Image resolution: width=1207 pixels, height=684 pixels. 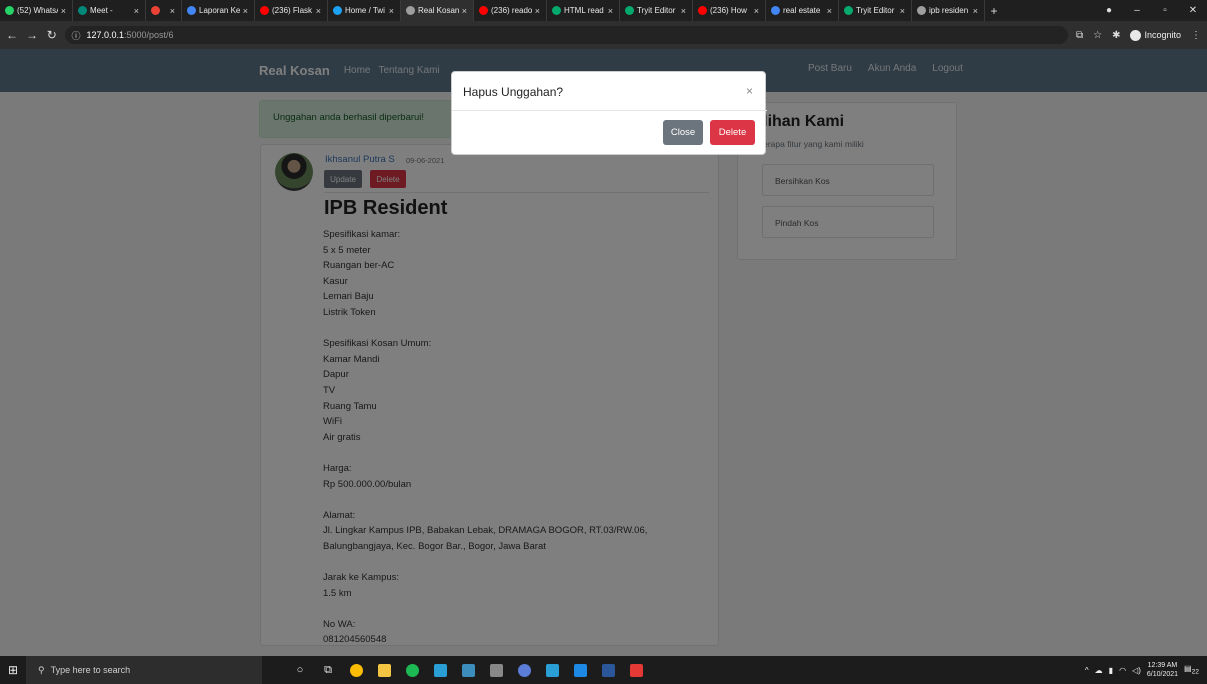 What do you see at coordinates (356, 670) in the screenshot?
I see `chrome-icon` at bounding box center [356, 670].